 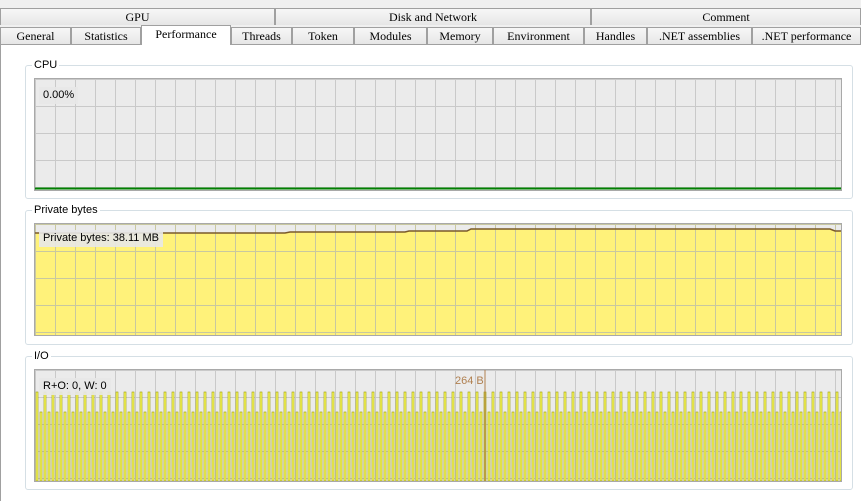 What do you see at coordinates (46, 65) in the screenshot?
I see `cpu-group-title: CPU` at bounding box center [46, 65].